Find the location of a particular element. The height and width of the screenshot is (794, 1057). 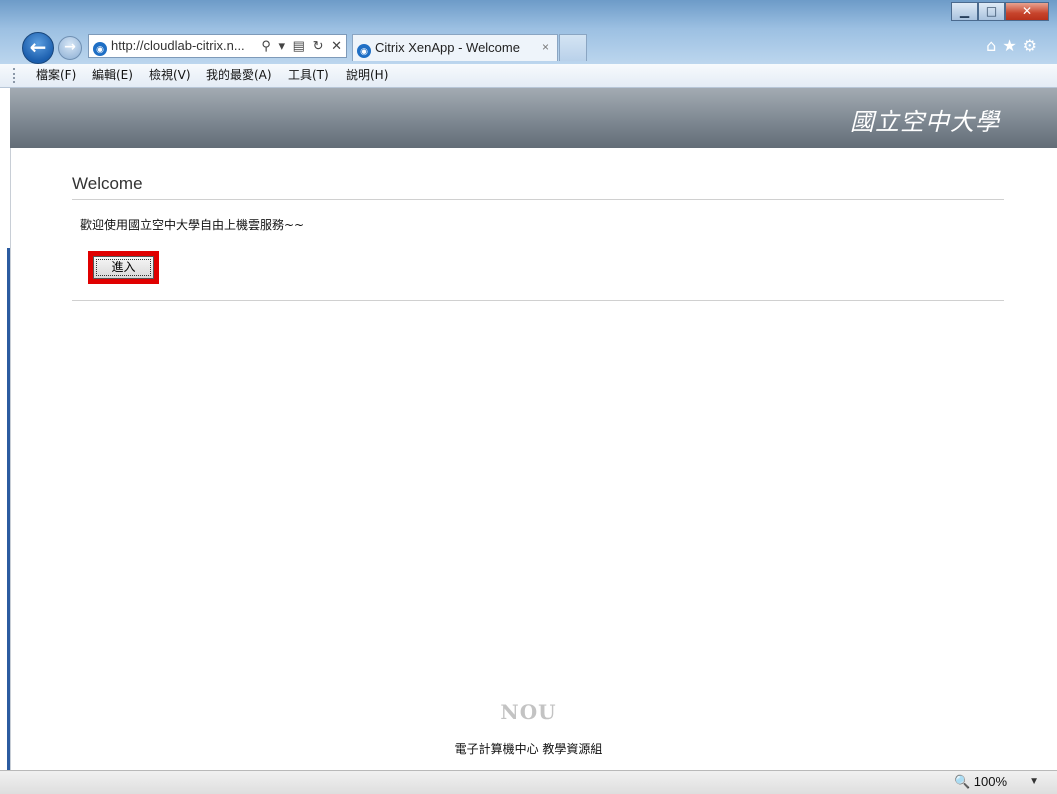

footer-org-name: 電子計算機中心 教學資源組 is located at coordinates (528, 749).